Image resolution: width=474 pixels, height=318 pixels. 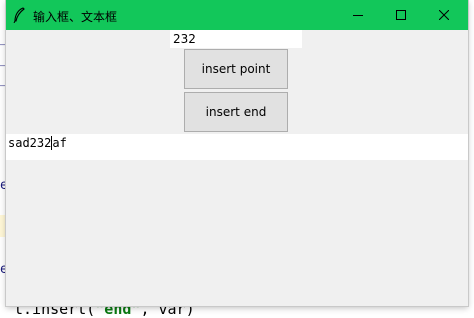 I want to click on minimize-button, so click(x=358, y=15).